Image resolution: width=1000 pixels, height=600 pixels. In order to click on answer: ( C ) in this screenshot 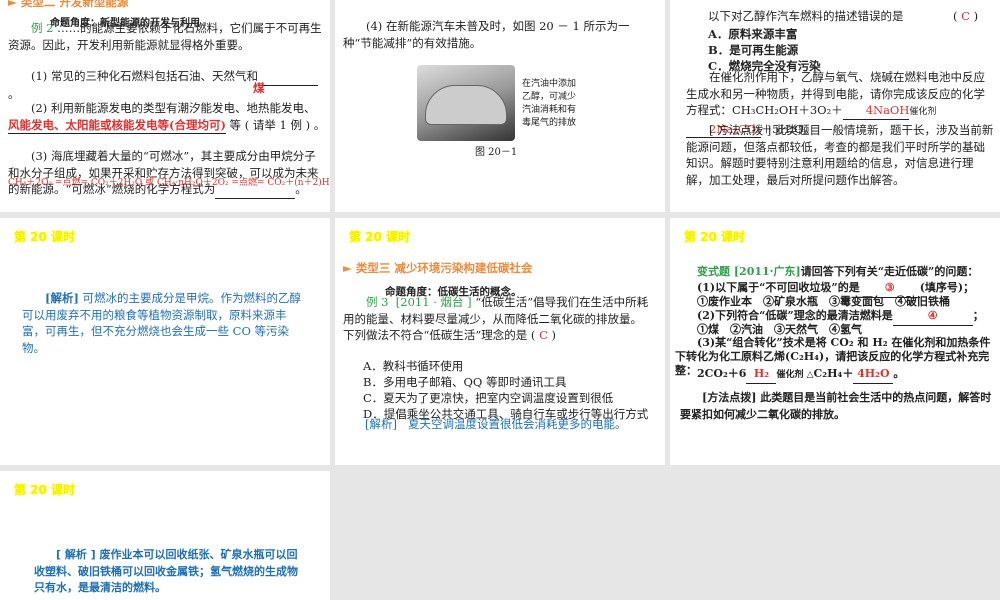, I will do `click(966, 16)`.